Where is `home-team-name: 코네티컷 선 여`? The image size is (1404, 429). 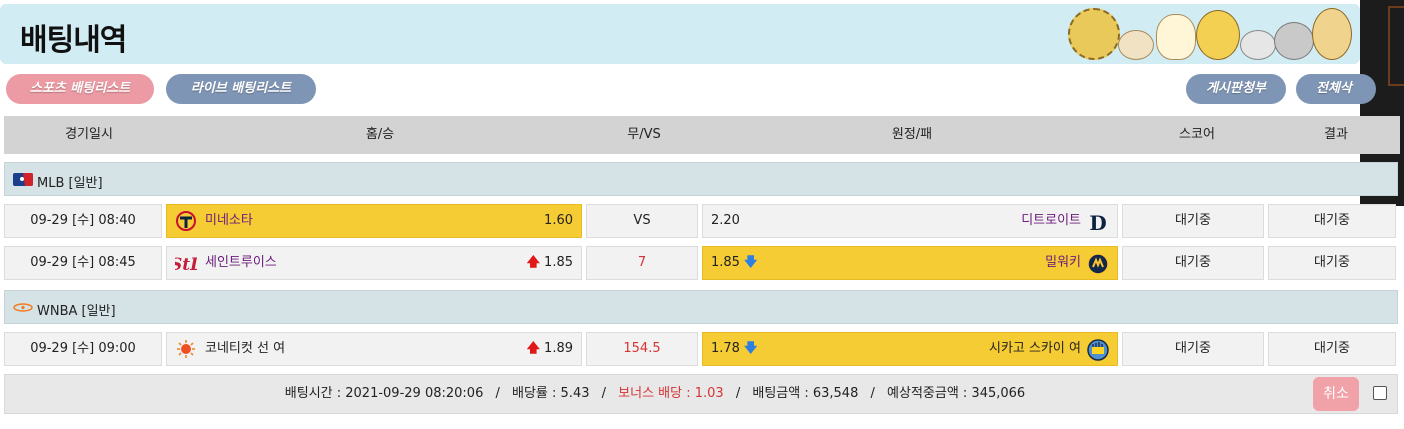 home-team-name: 코네티컷 선 여 is located at coordinates (245, 348).